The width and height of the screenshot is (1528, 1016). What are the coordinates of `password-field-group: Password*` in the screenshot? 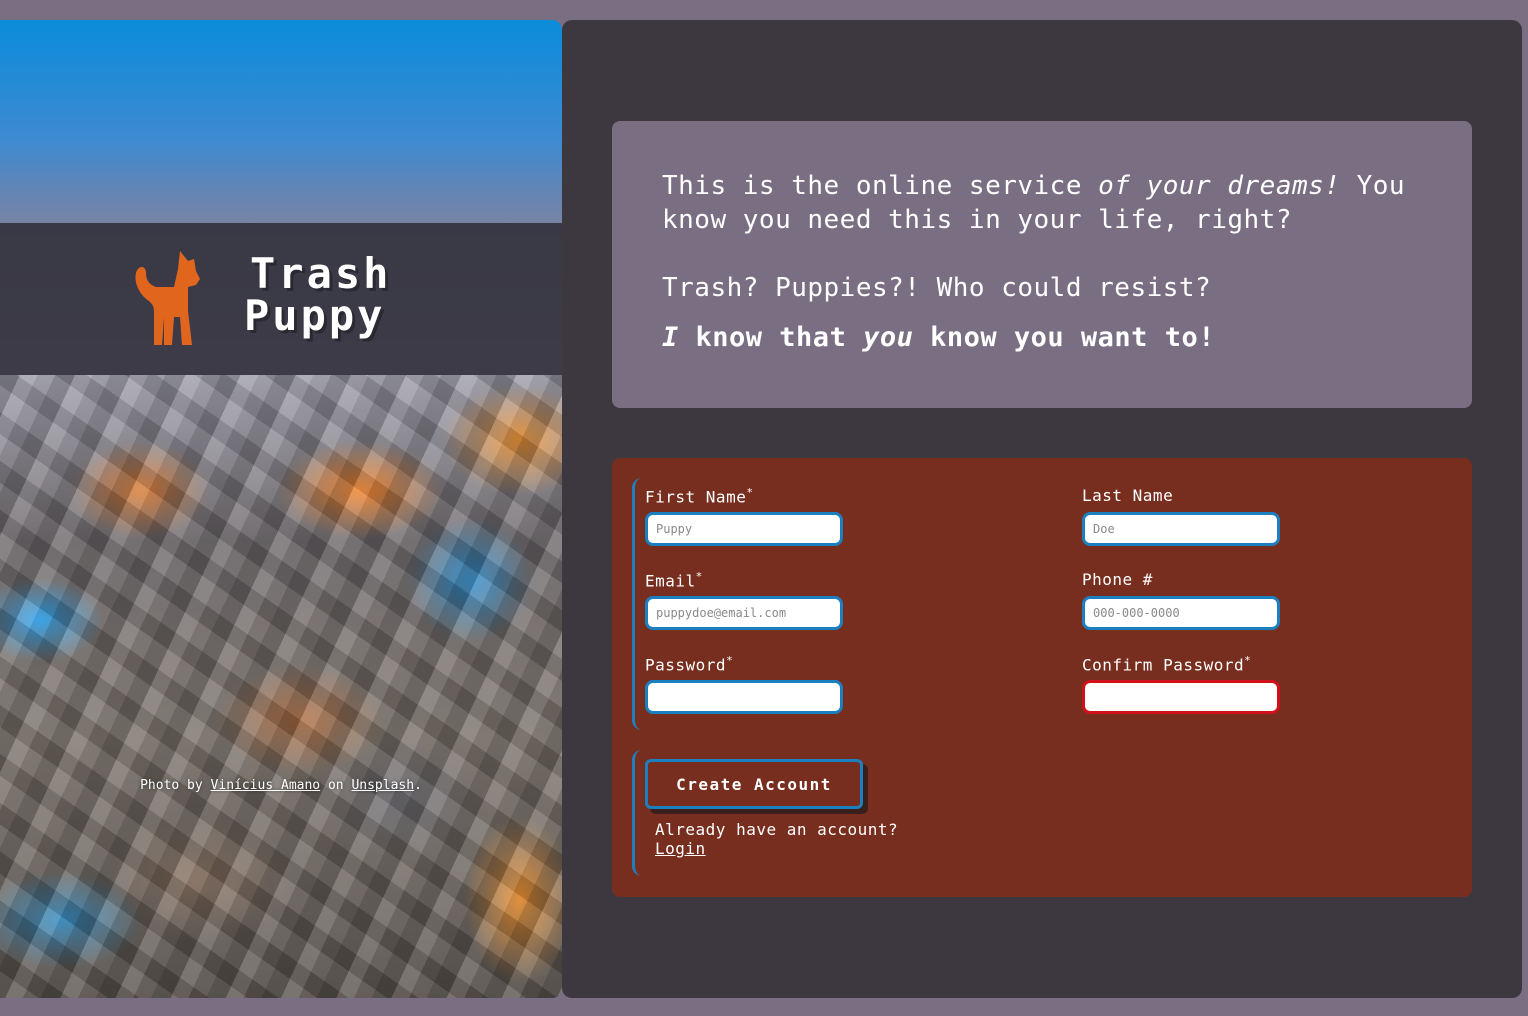 It's located at (765, 684).